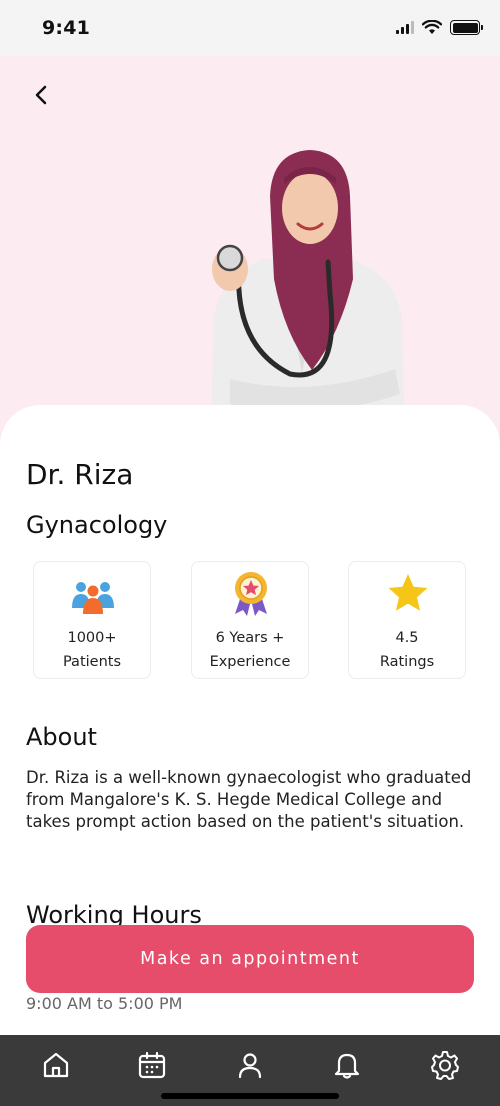 Image resolution: width=500 pixels, height=1106 pixels. What do you see at coordinates (93, 598) in the screenshot?
I see `patients-icon` at bounding box center [93, 598].